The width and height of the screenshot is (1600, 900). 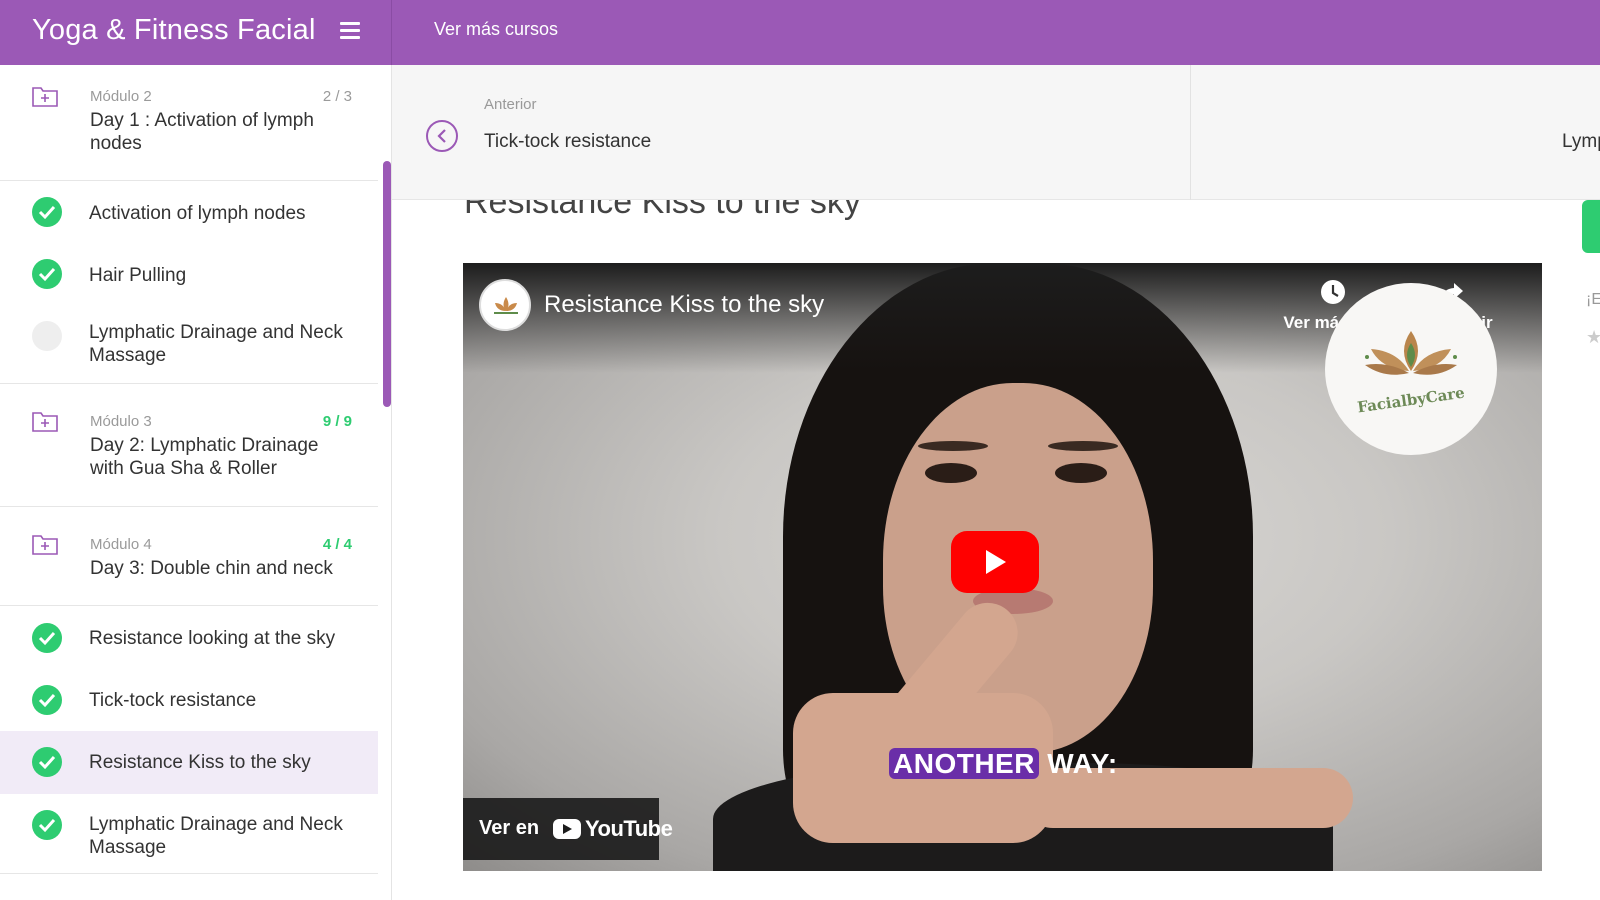 What do you see at coordinates (211, 568) in the screenshot?
I see `module-title: Day 3: Double chin and neck` at bounding box center [211, 568].